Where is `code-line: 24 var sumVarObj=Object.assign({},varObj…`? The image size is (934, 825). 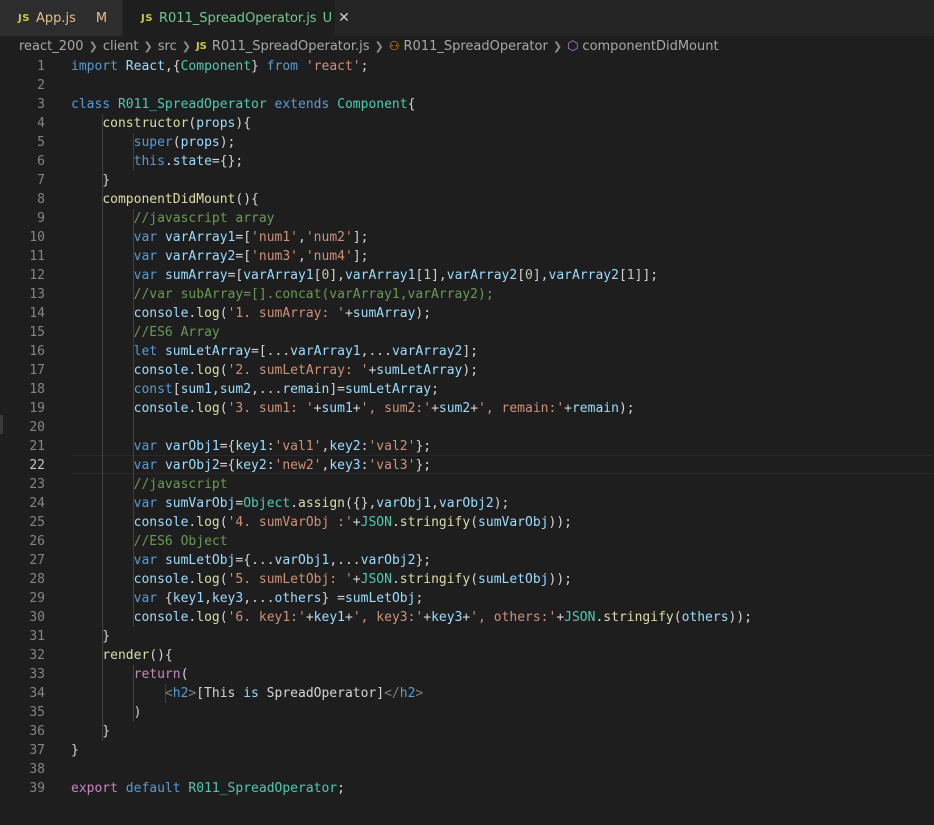 code-line: 24 var sumVarObj=Object.assign({},varObj… is located at coordinates (467, 503).